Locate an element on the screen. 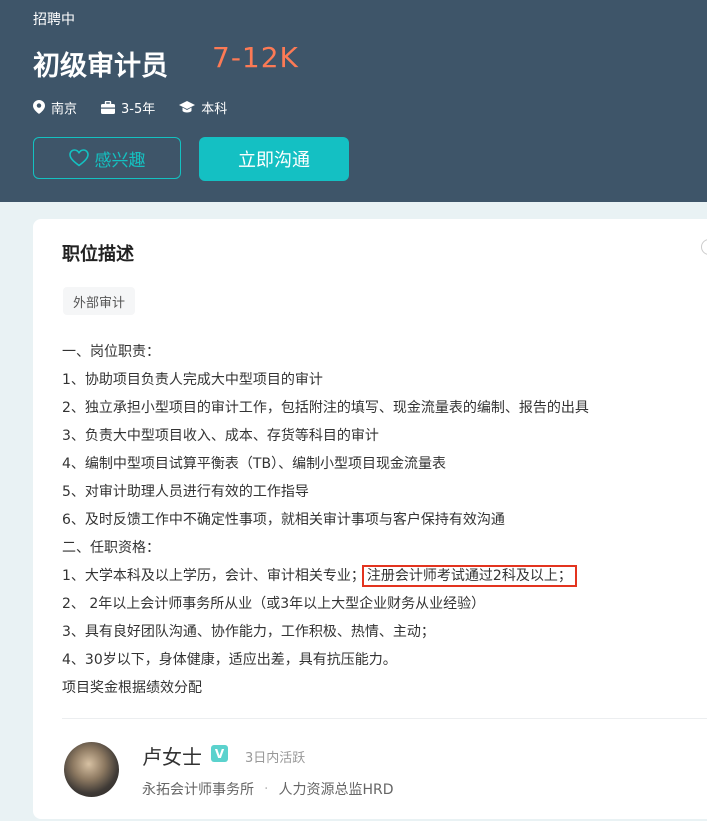  education-item: 本科 is located at coordinates (203, 107).